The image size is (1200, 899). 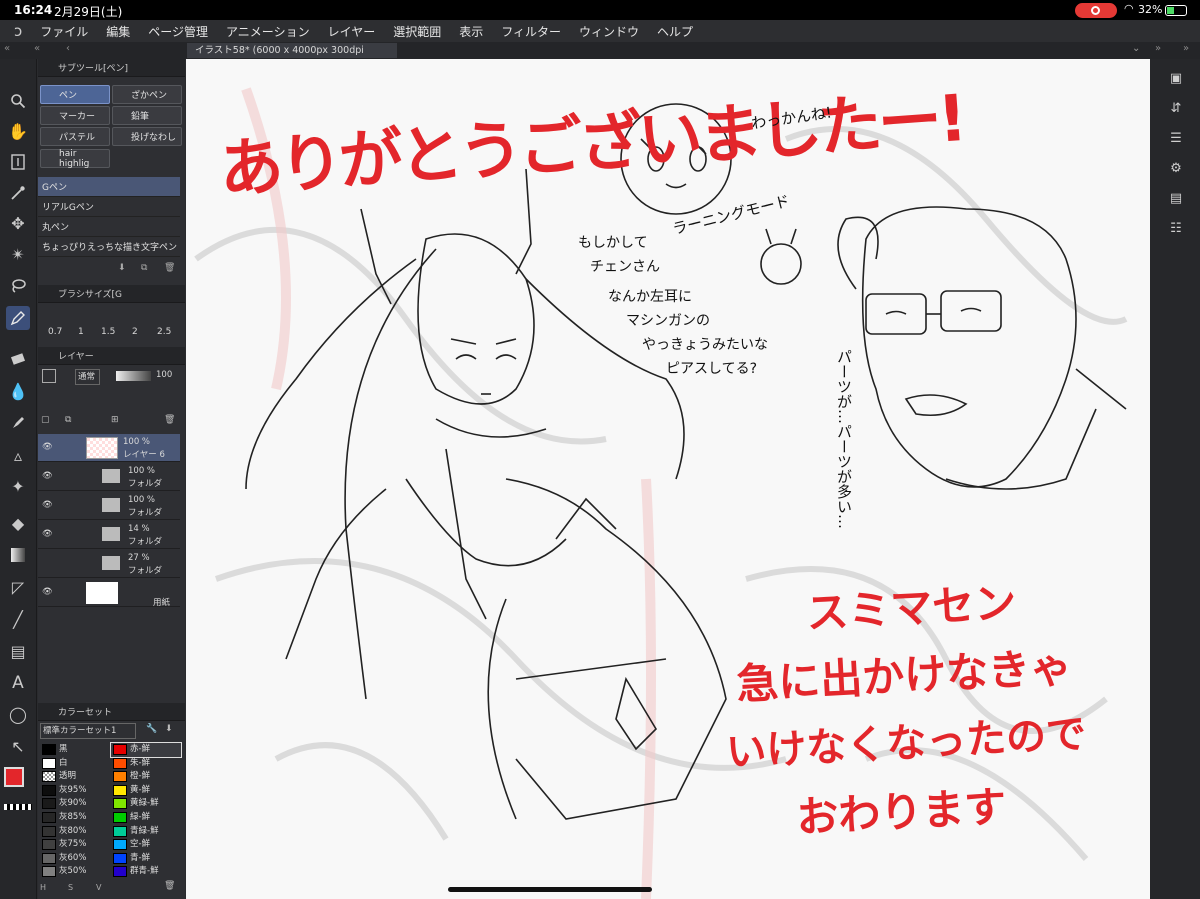 I want to click on sliders-icon: ☷, so click(x=1176, y=230).